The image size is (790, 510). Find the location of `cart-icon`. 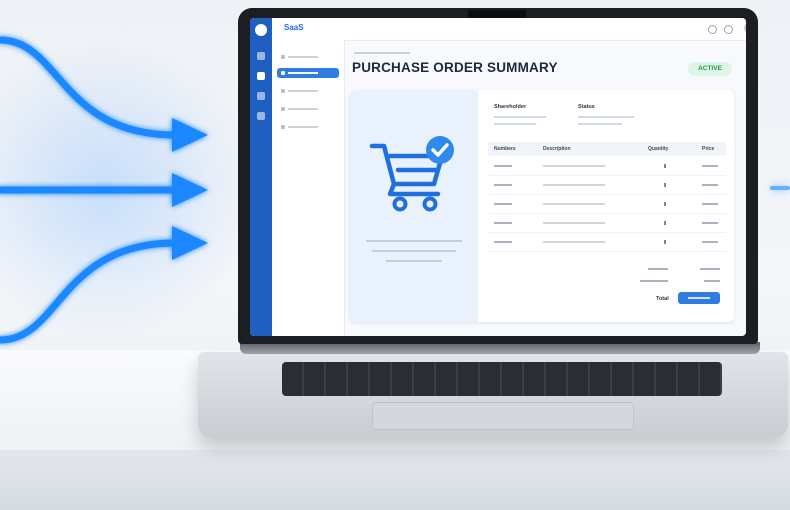

cart-icon is located at coordinates (411, 174).